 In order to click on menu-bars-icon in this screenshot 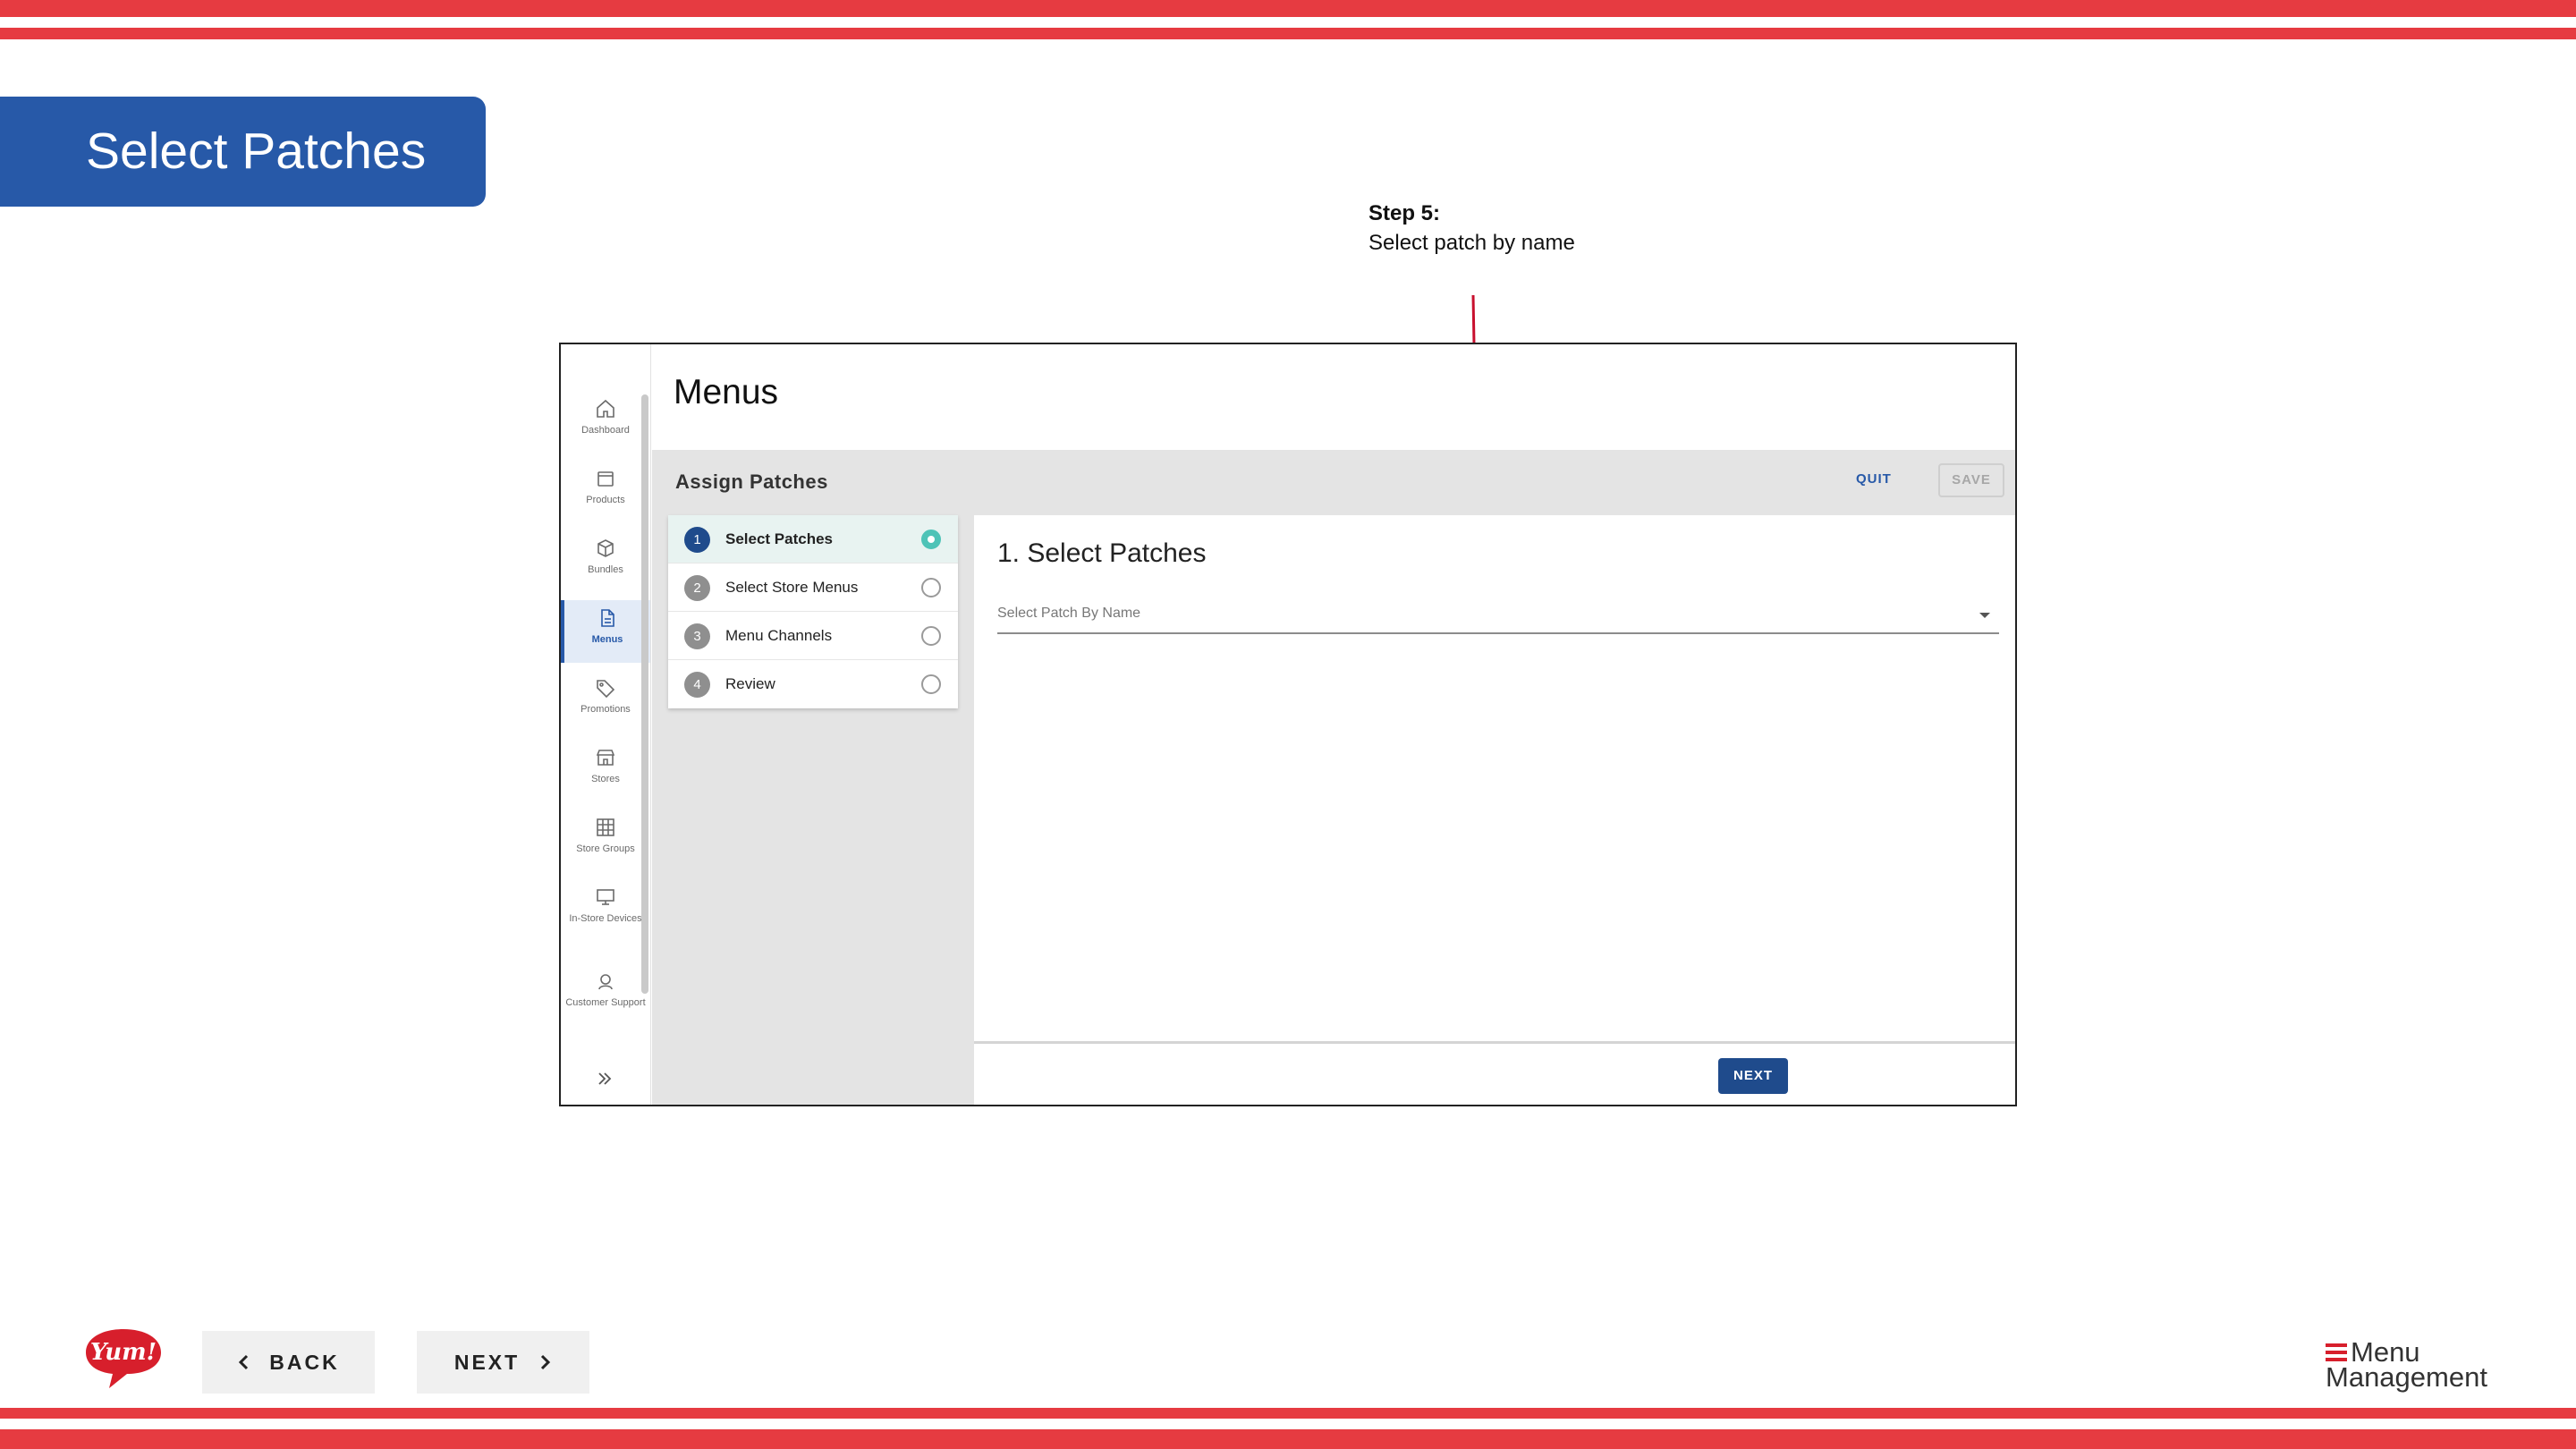, I will do `click(2336, 1352)`.